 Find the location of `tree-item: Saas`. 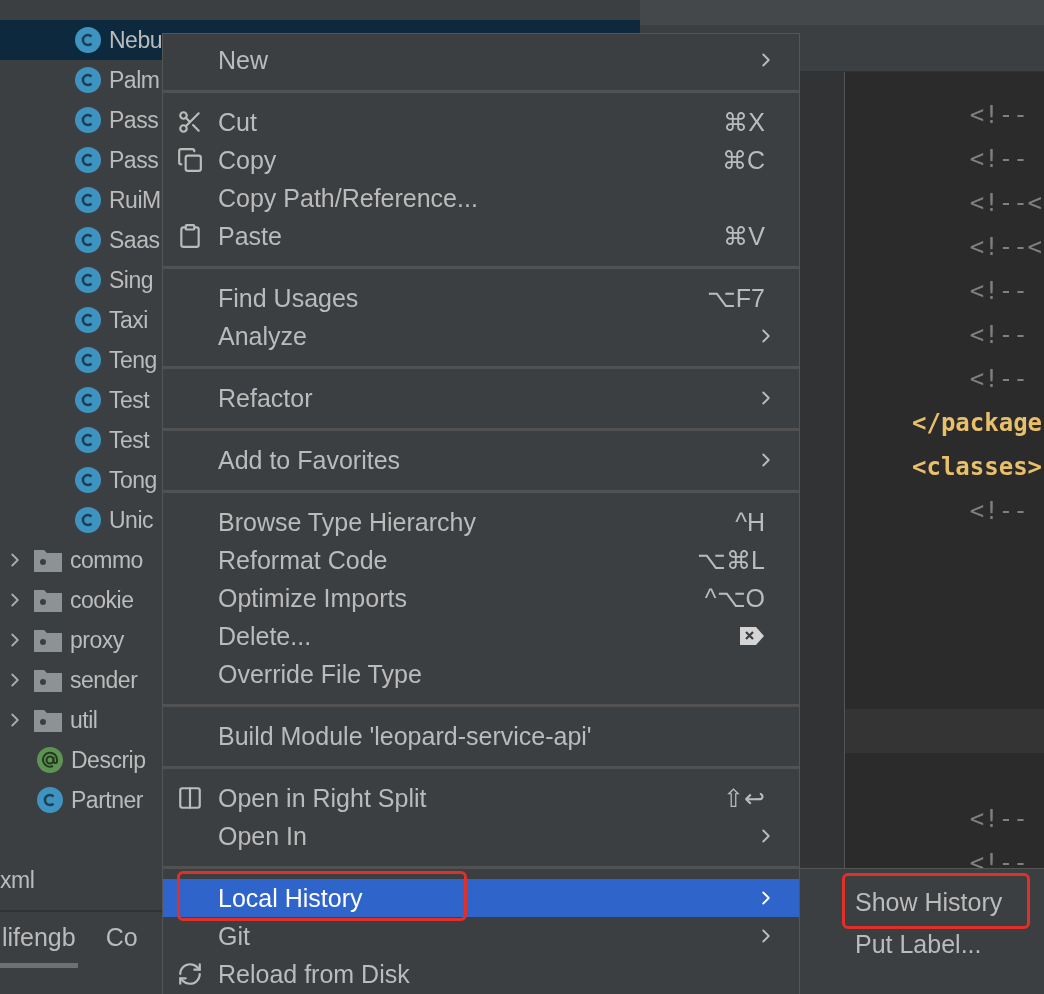

tree-item: Saas is located at coordinates (134, 240).